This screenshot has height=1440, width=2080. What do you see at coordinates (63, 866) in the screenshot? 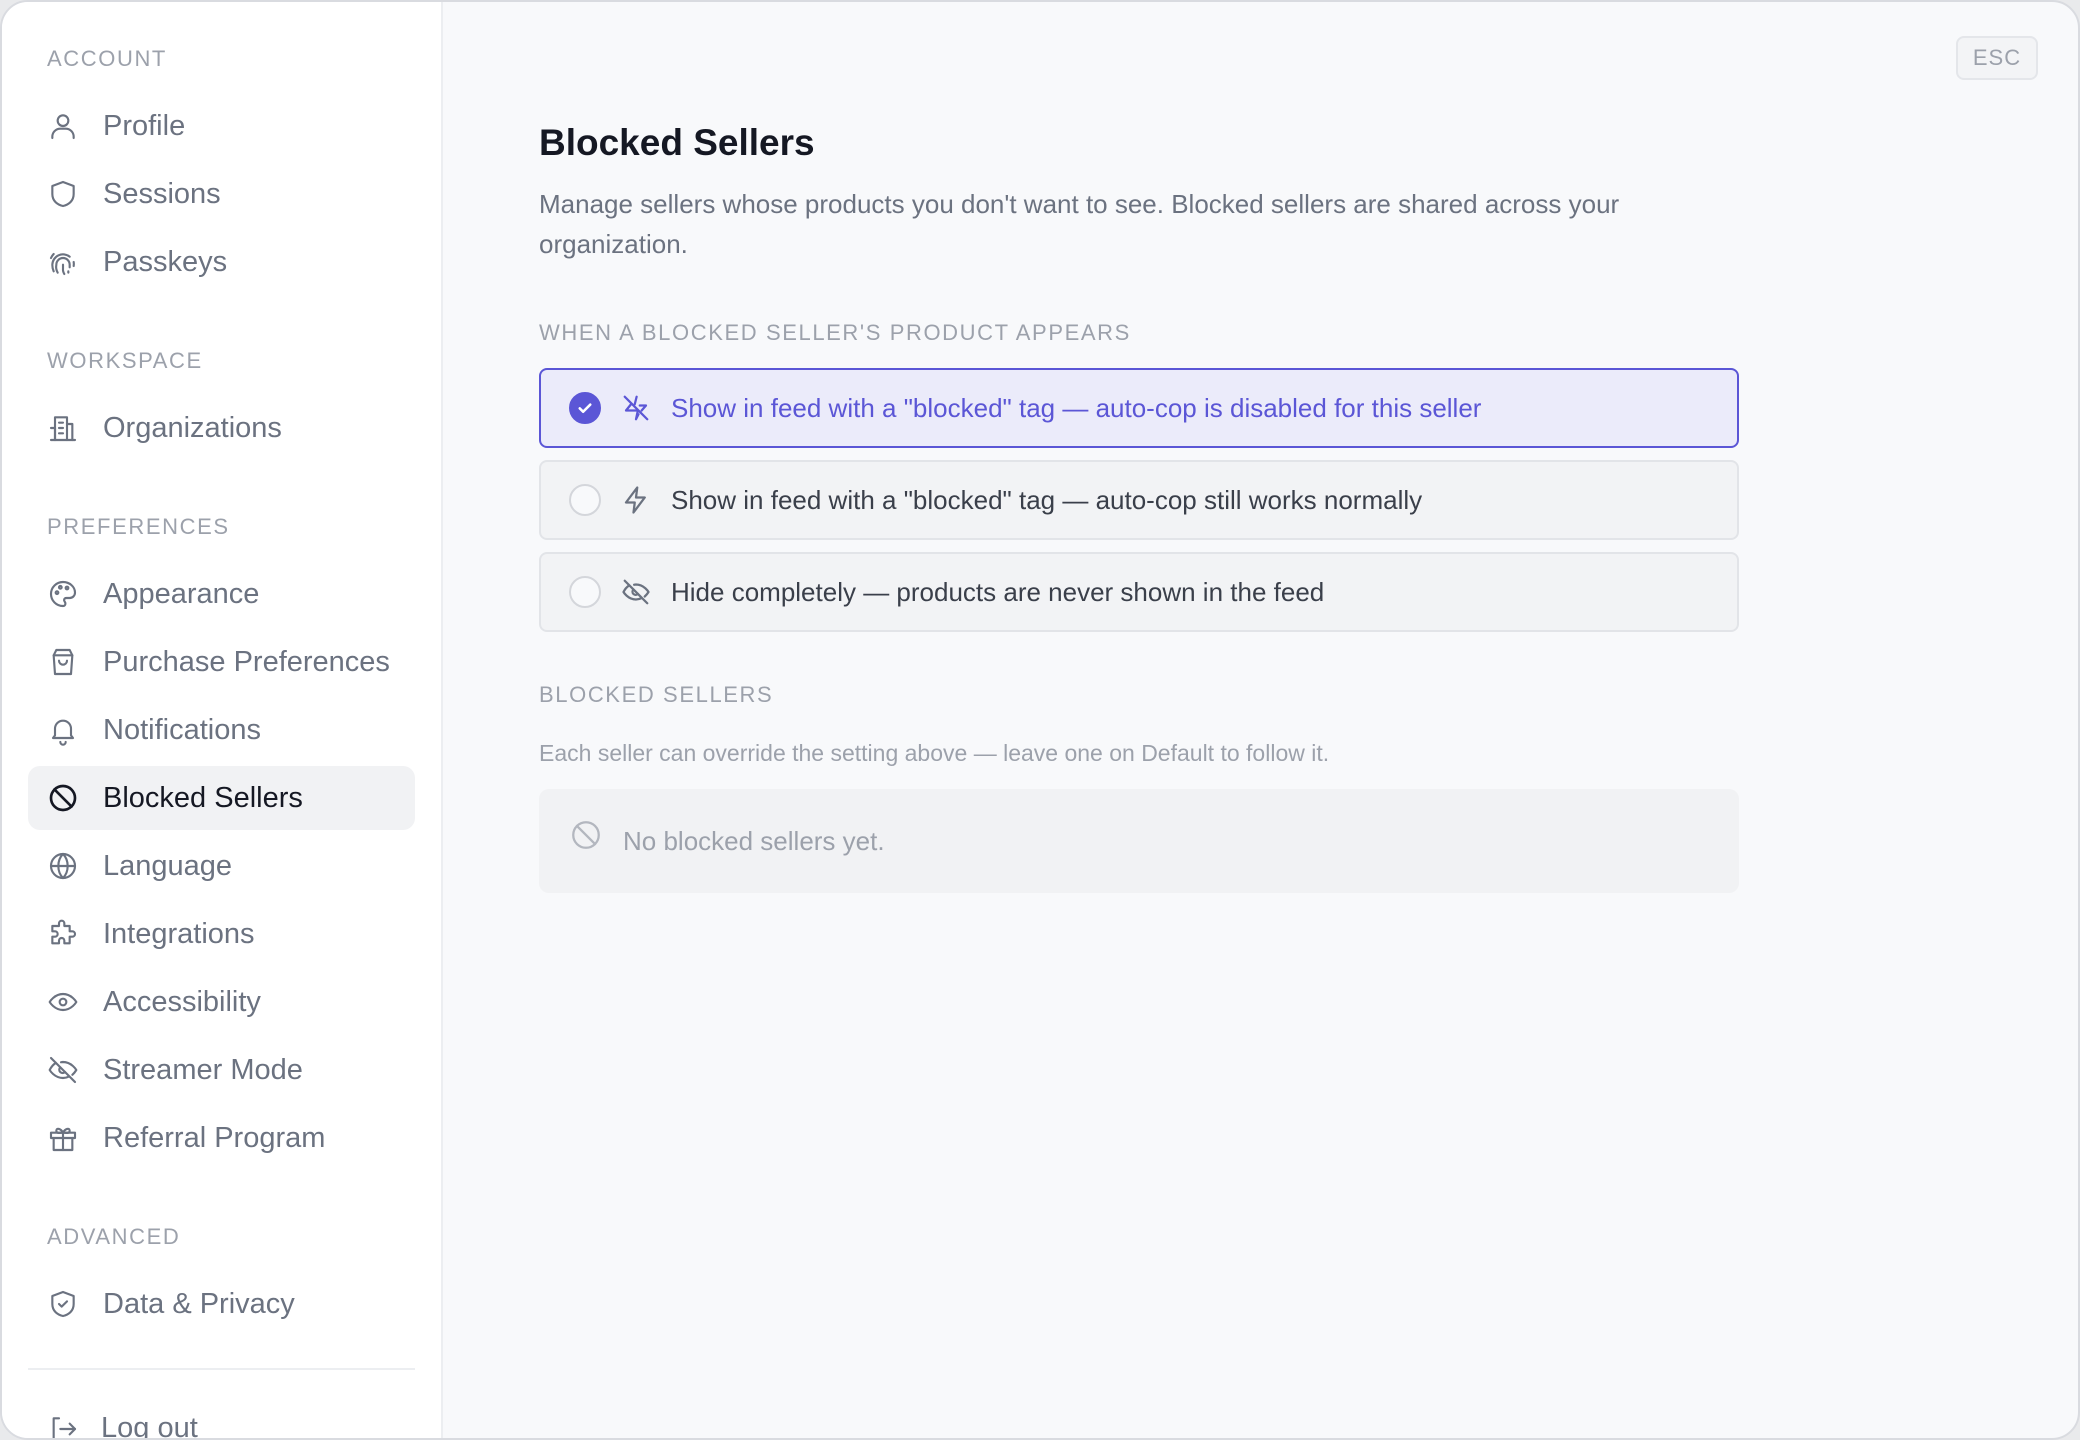
I see `globe-icon` at bounding box center [63, 866].